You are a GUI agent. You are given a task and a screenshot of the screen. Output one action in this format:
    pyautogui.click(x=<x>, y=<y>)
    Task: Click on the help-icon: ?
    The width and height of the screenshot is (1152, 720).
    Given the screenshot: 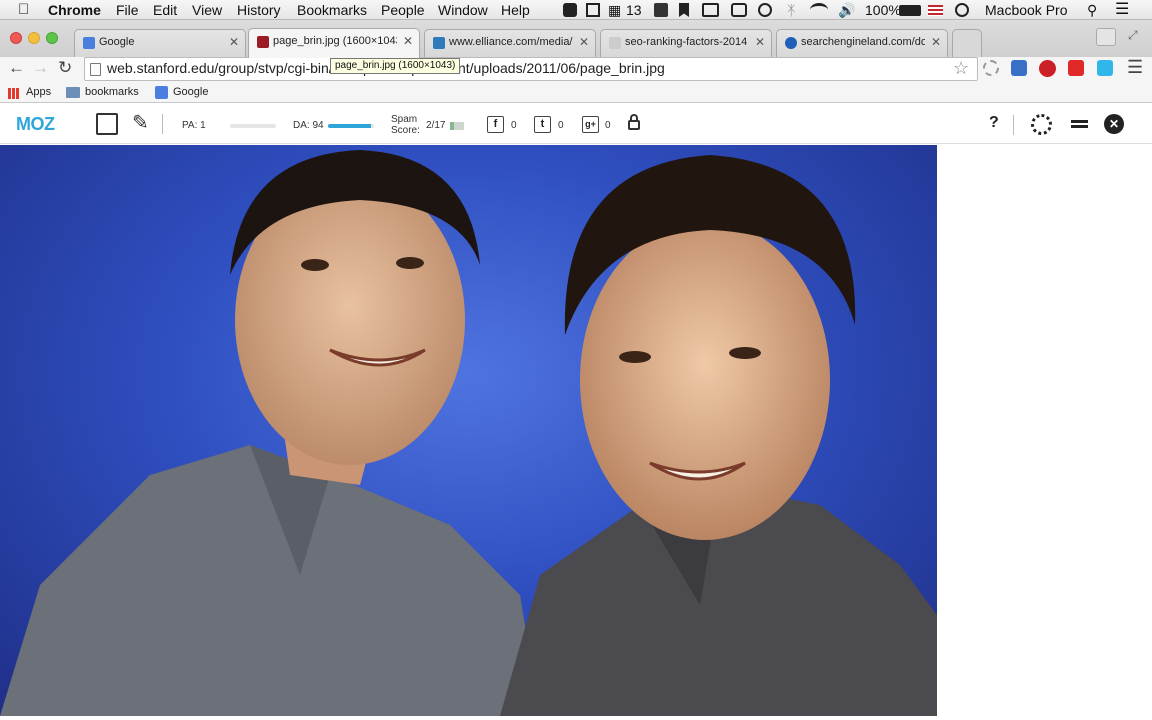 What is the action you would take?
    pyautogui.click(x=994, y=123)
    